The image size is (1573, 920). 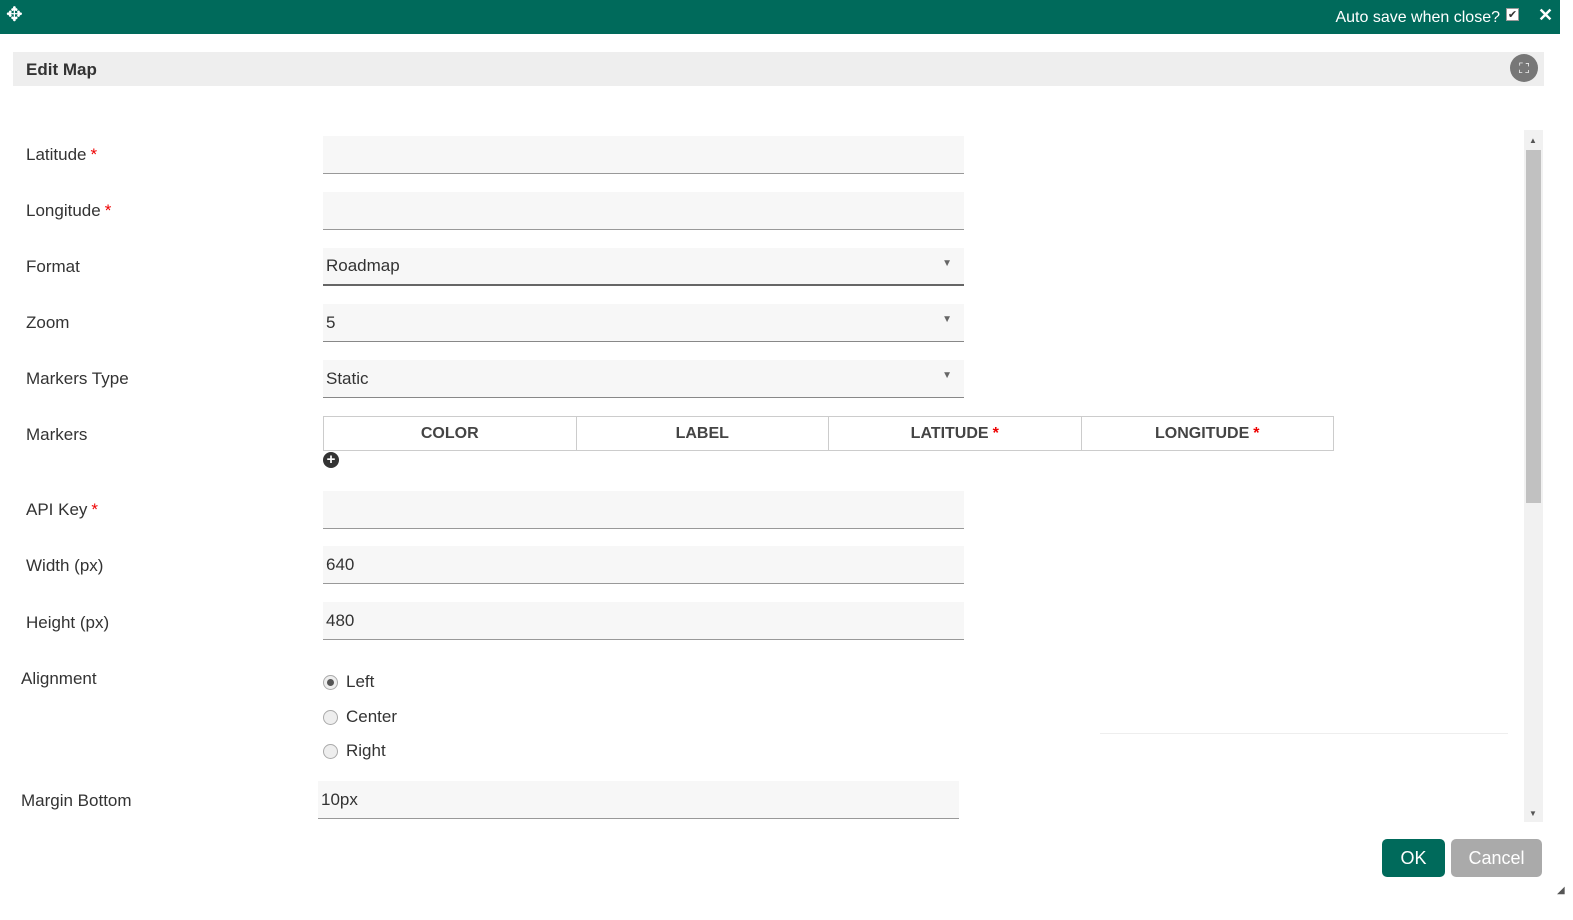 What do you see at coordinates (1413, 858) in the screenshot?
I see `ok-button: OK` at bounding box center [1413, 858].